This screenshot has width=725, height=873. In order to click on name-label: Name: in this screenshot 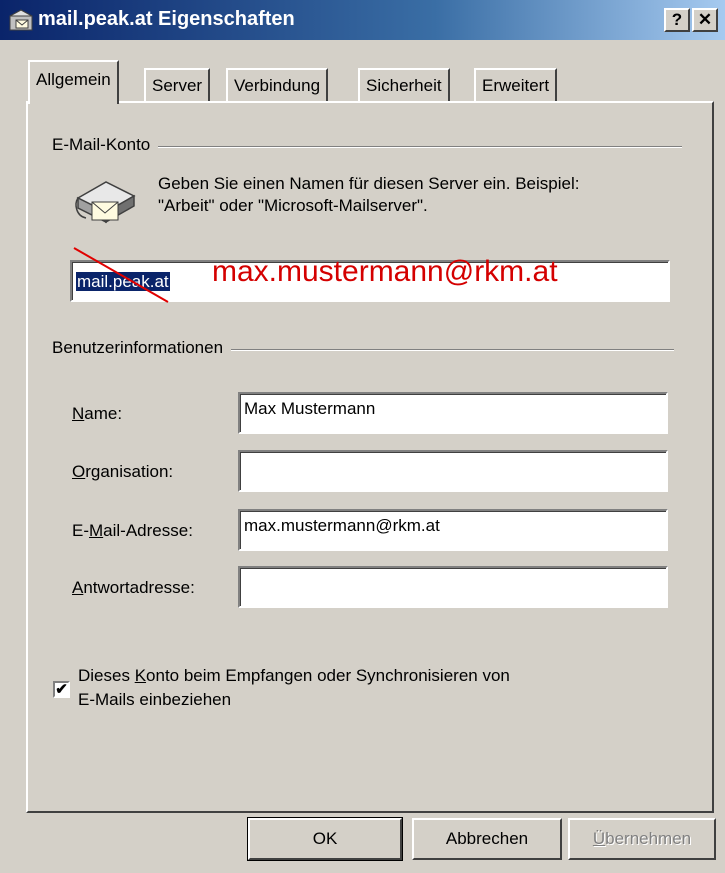, I will do `click(97, 413)`.